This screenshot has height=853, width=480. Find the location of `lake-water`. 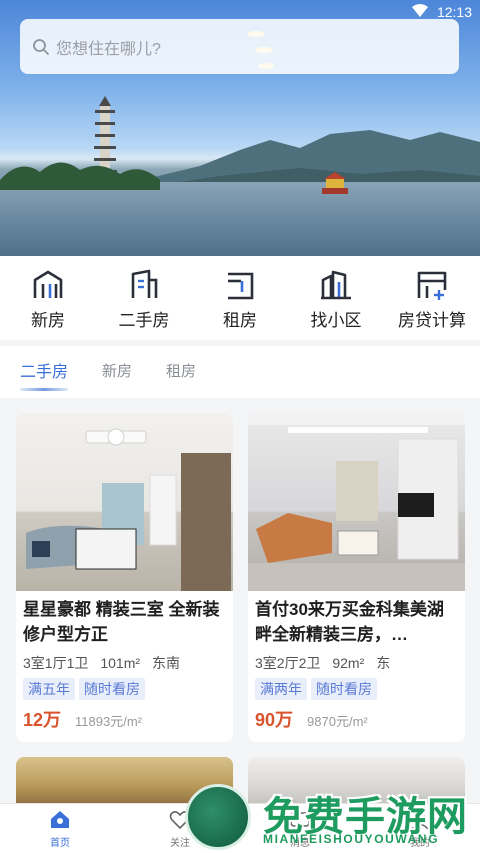

lake-water is located at coordinates (240, 219).